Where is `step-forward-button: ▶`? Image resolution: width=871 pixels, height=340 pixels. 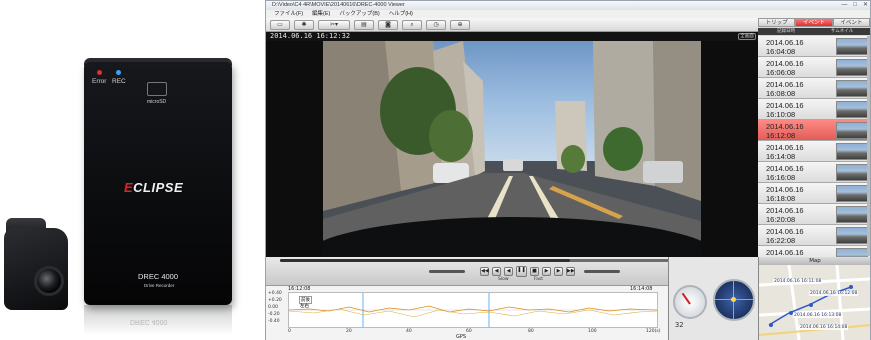
step-forward-button: ▶ is located at coordinates (546, 271).